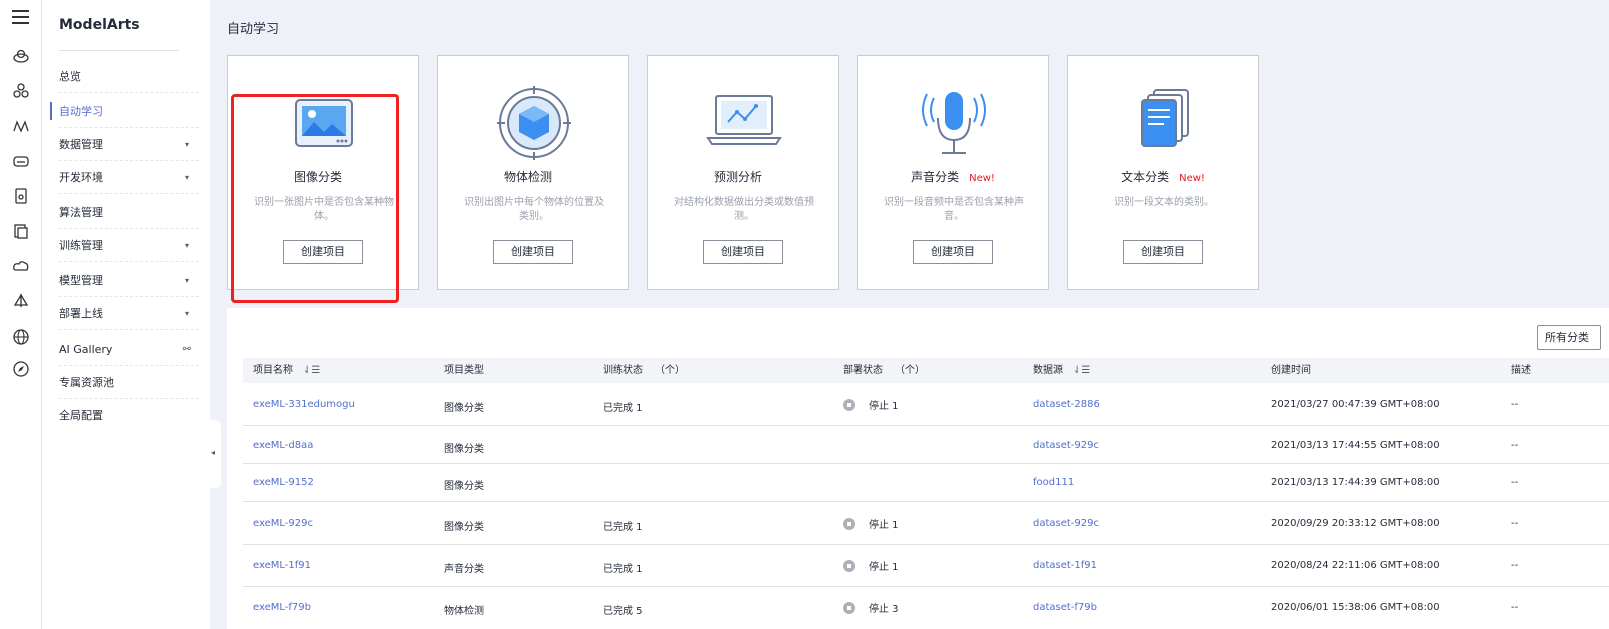 The width and height of the screenshot is (1609, 629). I want to click on sidebar-item-label: 自动学习, so click(81, 111).